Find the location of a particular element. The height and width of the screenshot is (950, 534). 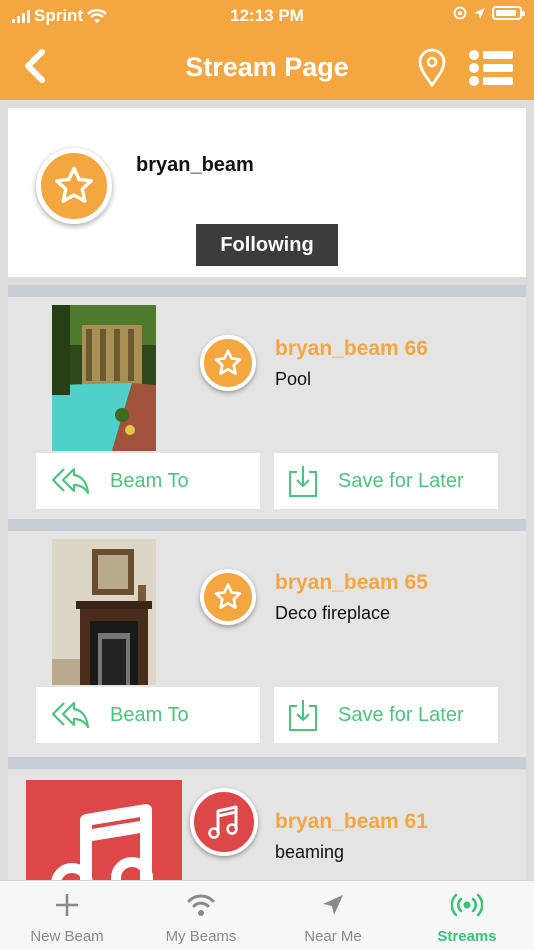

tab-my-beams: My Beams is located at coordinates (201, 915).